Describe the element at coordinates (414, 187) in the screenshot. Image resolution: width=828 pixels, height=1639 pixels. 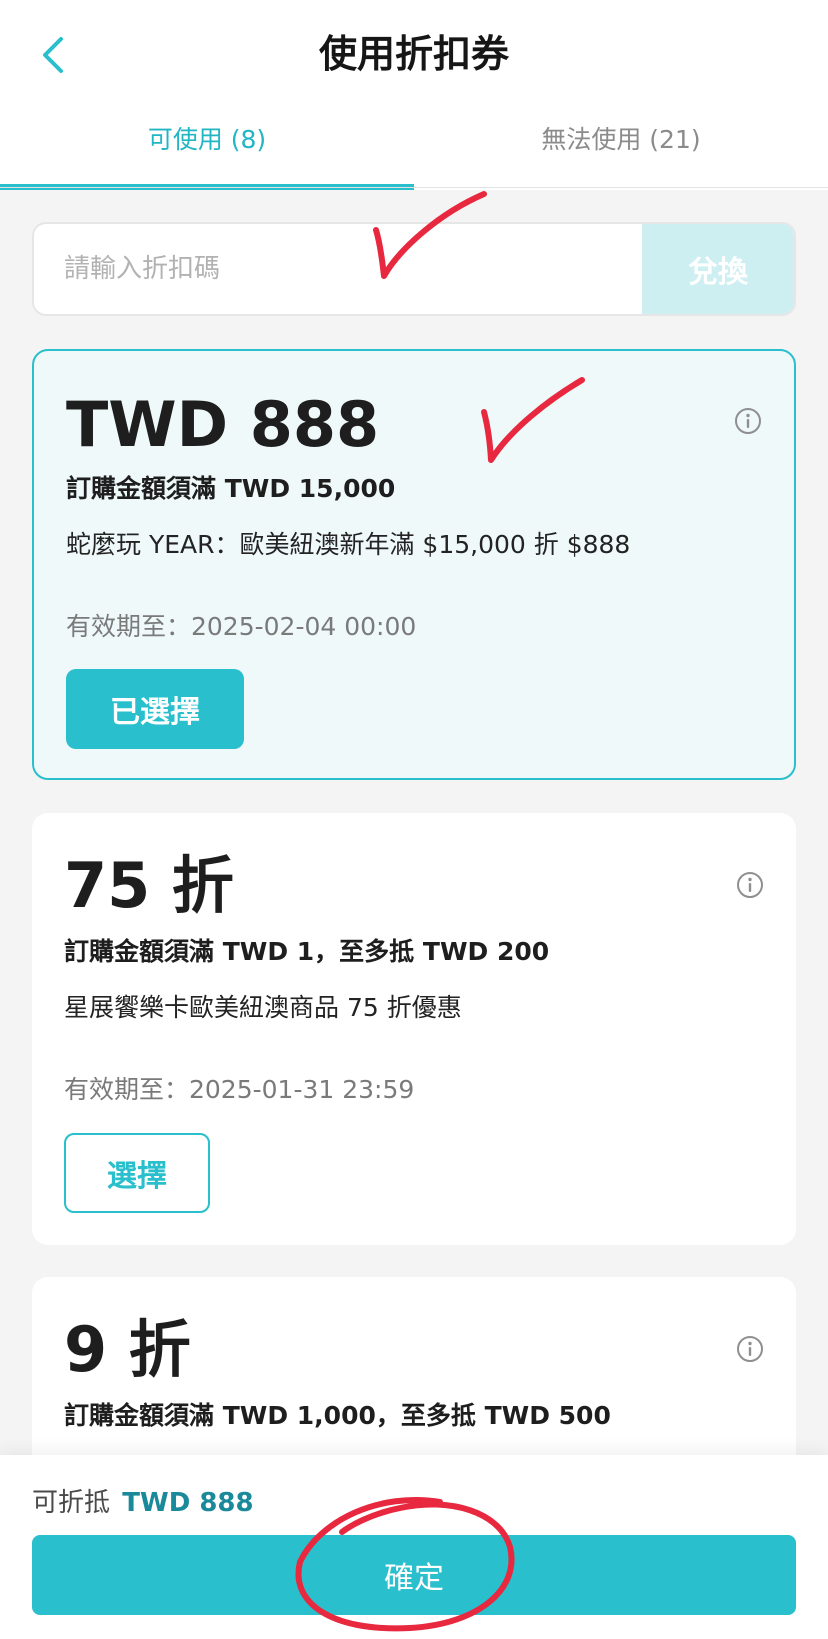
I see `divider` at that location.